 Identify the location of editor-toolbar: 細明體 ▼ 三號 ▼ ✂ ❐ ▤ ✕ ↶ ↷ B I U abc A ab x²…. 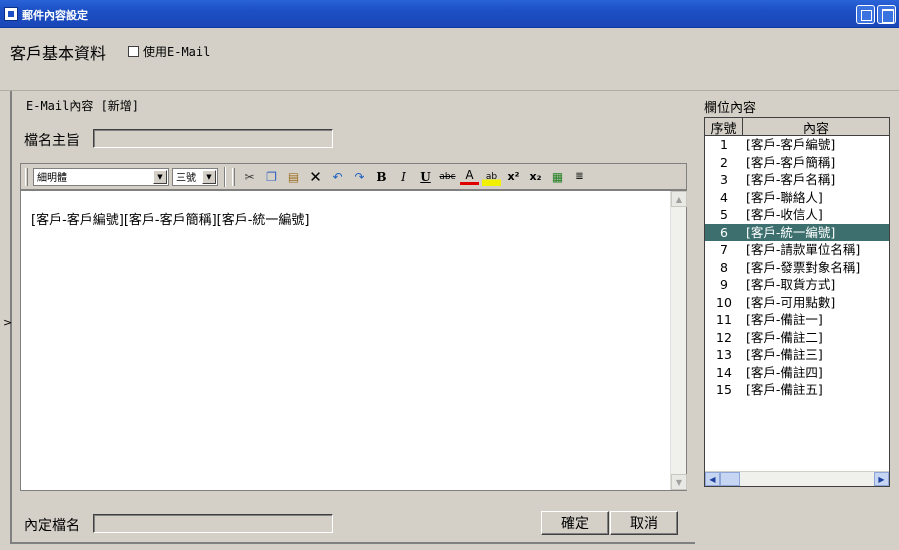
(353, 176).